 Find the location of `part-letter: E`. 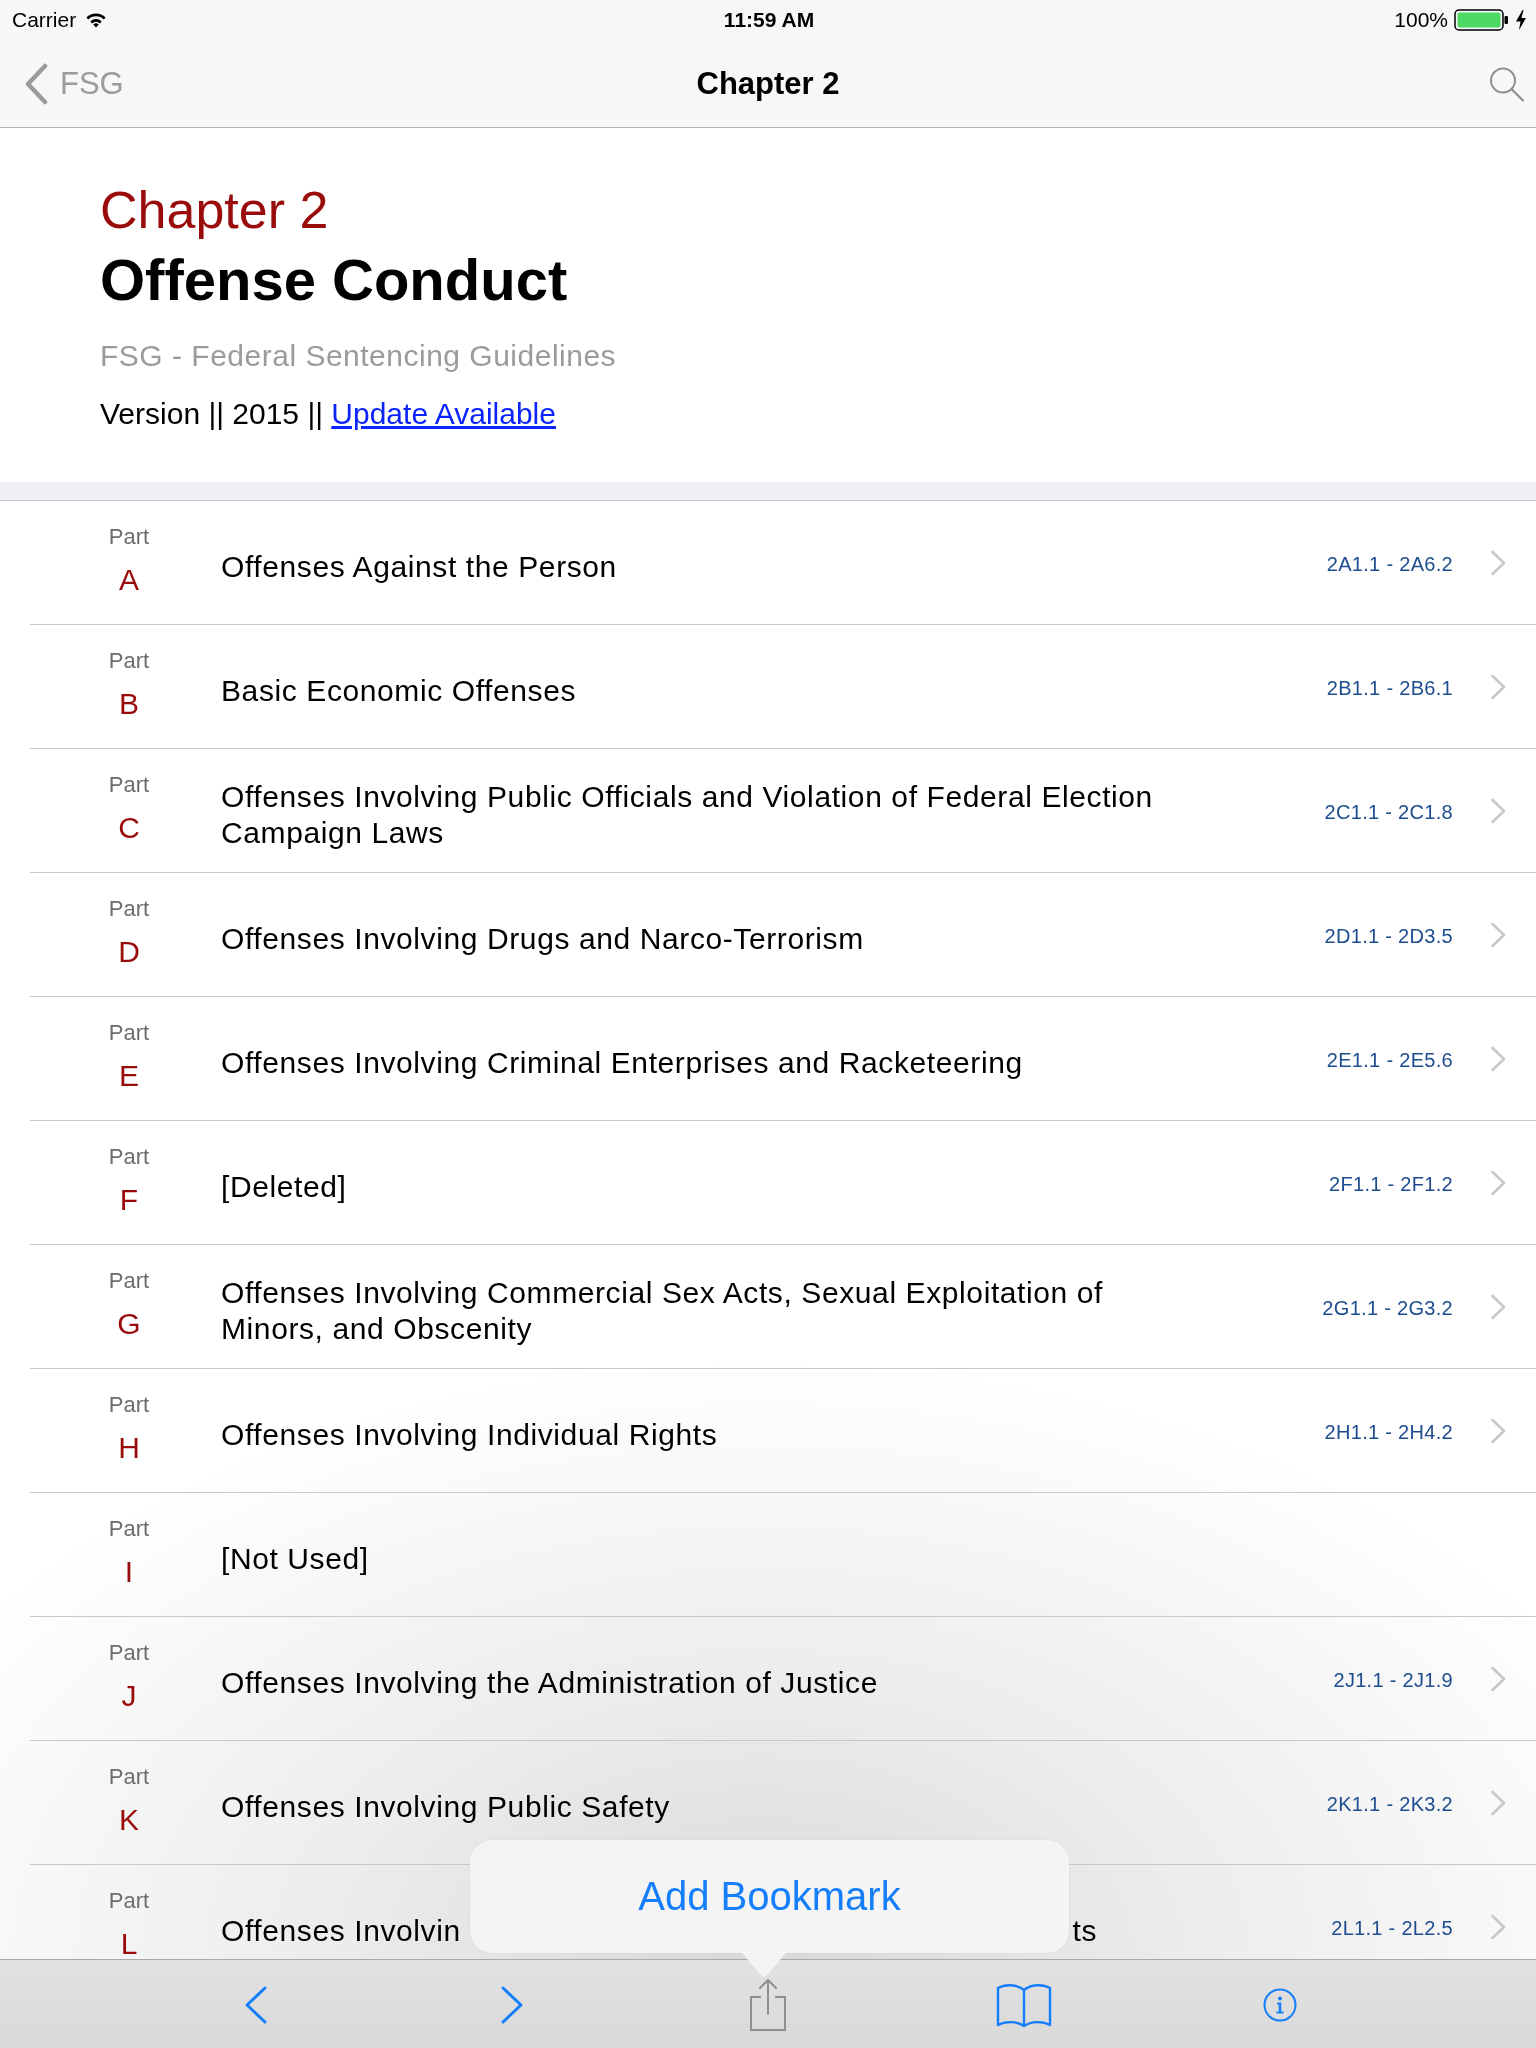

part-letter: E is located at coordinates (129, 1076).